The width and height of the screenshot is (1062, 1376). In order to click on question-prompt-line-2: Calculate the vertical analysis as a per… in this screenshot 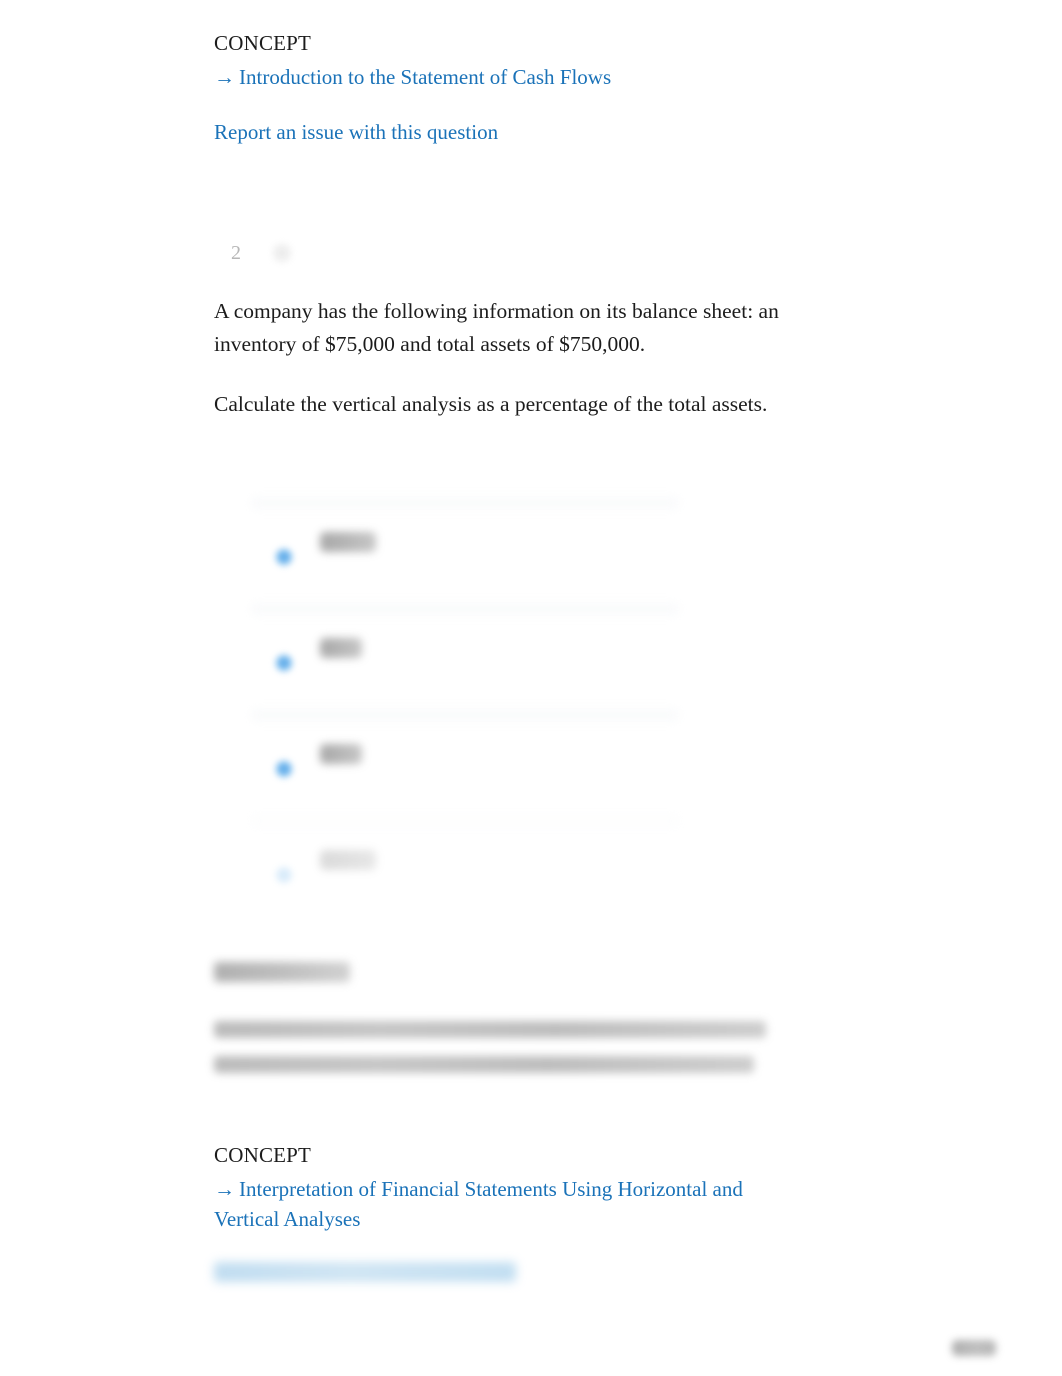, I will do `click(491, 404)`.